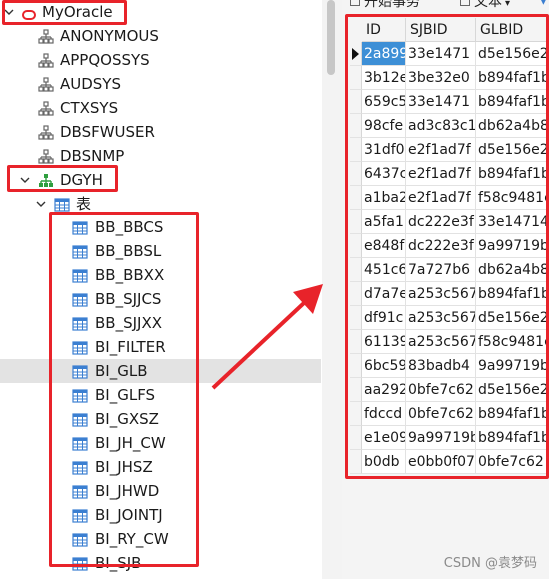  I want to click on table-row: b0db e0bb0f07 0bfe7c62, so click(449, 462).